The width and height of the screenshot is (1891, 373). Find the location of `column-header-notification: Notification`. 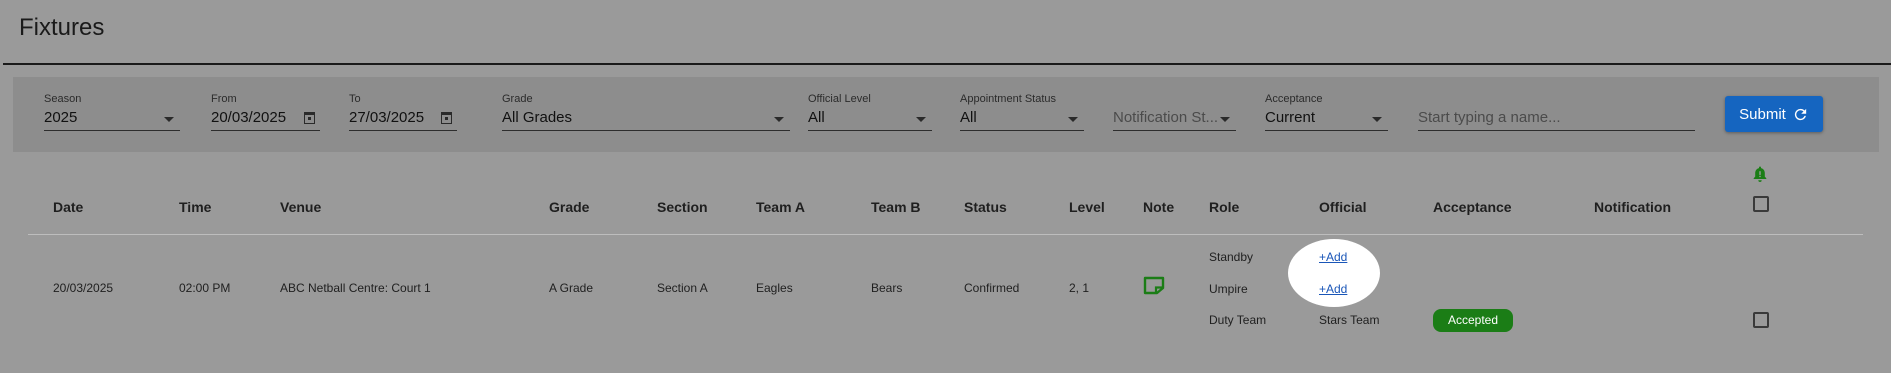

column-header-notification: Notification is located at coordinates (1632, 207).